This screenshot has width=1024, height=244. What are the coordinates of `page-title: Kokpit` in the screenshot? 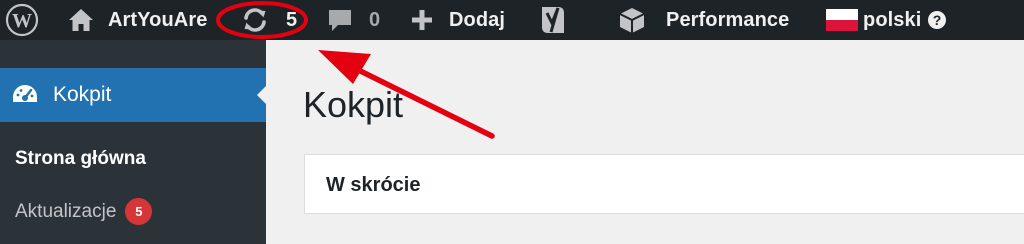 It's located at (353, 104).